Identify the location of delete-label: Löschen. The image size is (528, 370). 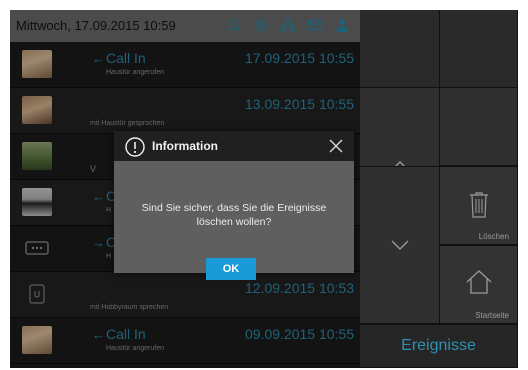
(493, 236).